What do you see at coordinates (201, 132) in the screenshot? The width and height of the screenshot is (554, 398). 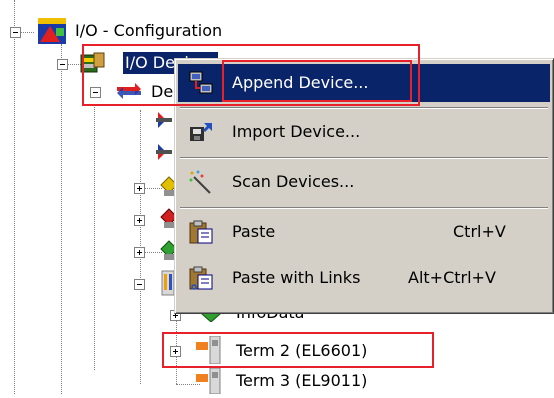 I see `import-device-icon` at bounding box center [201, 132].